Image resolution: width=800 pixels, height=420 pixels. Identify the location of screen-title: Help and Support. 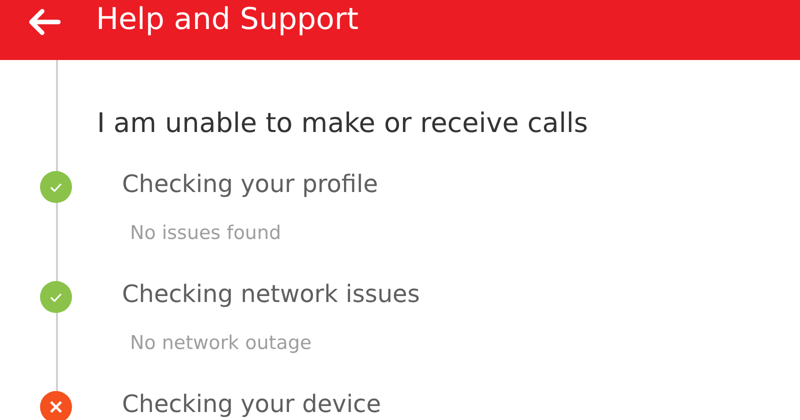
(227, 20).